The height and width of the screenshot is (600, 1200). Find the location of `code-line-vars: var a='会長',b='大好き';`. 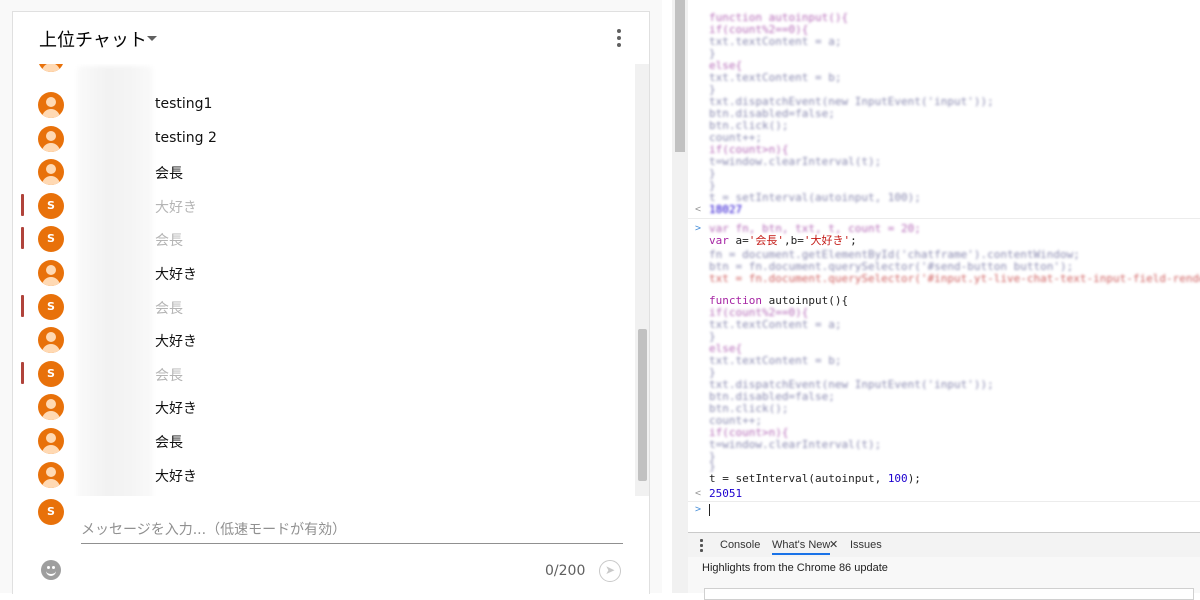

code-line-vars: var a='会長',b='大好き'; is located at coordinates (783, 240).